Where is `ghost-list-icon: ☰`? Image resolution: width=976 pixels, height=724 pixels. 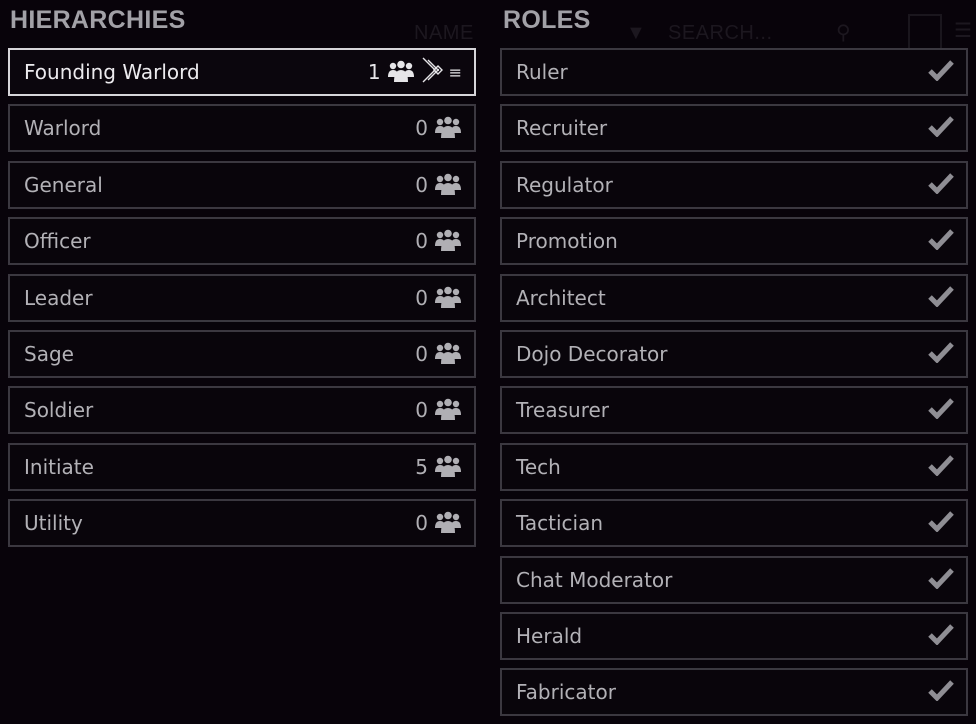
ghost-list-icon: ☰ is located at coordinates (963, 31).